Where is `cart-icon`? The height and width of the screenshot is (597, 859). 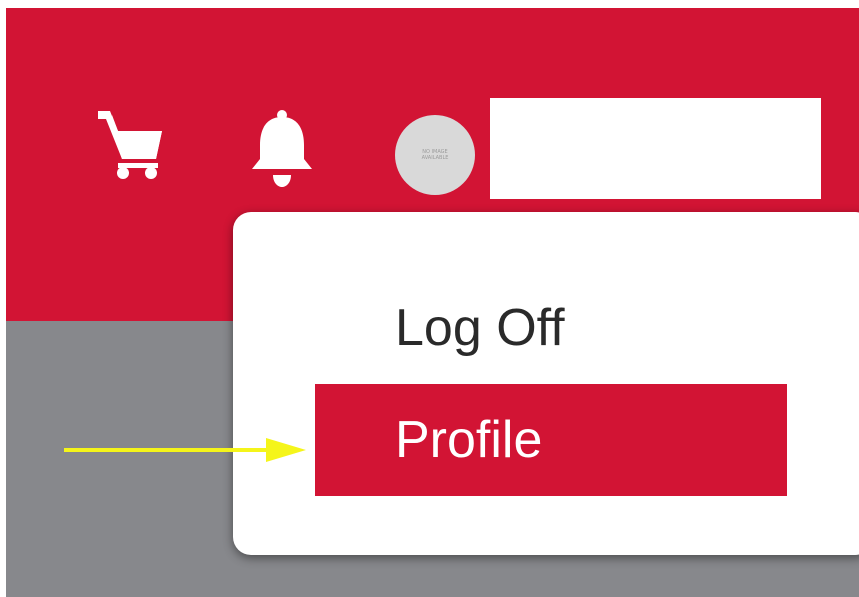
cart-icon is located at coordinates (132, 145).